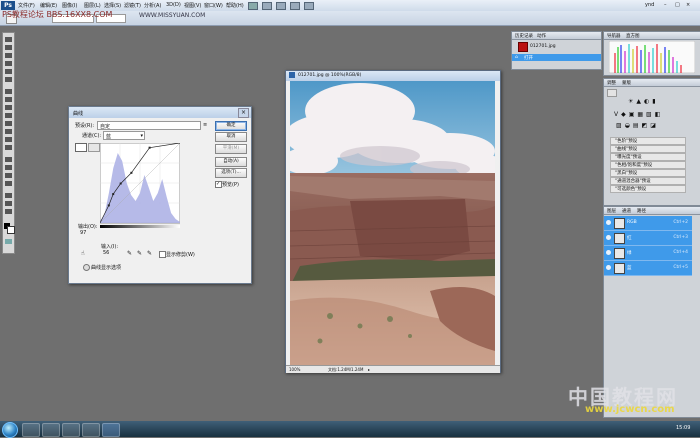 The width and height of the screenshot is (700, 438). I want to click on menu-analysis: 分析(A), so click(152, 5).